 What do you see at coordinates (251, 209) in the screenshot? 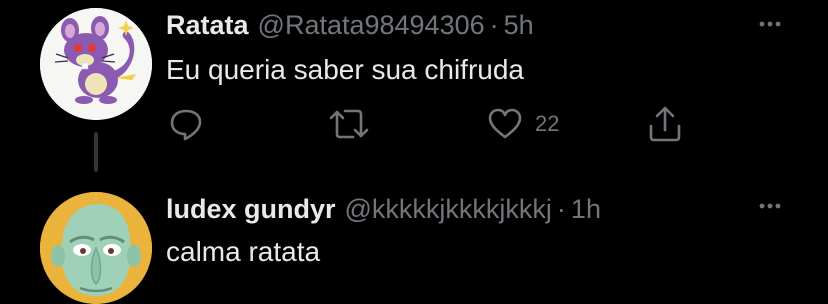
I see `display-name: ludex gundyr` at bounding box center [251, 209].